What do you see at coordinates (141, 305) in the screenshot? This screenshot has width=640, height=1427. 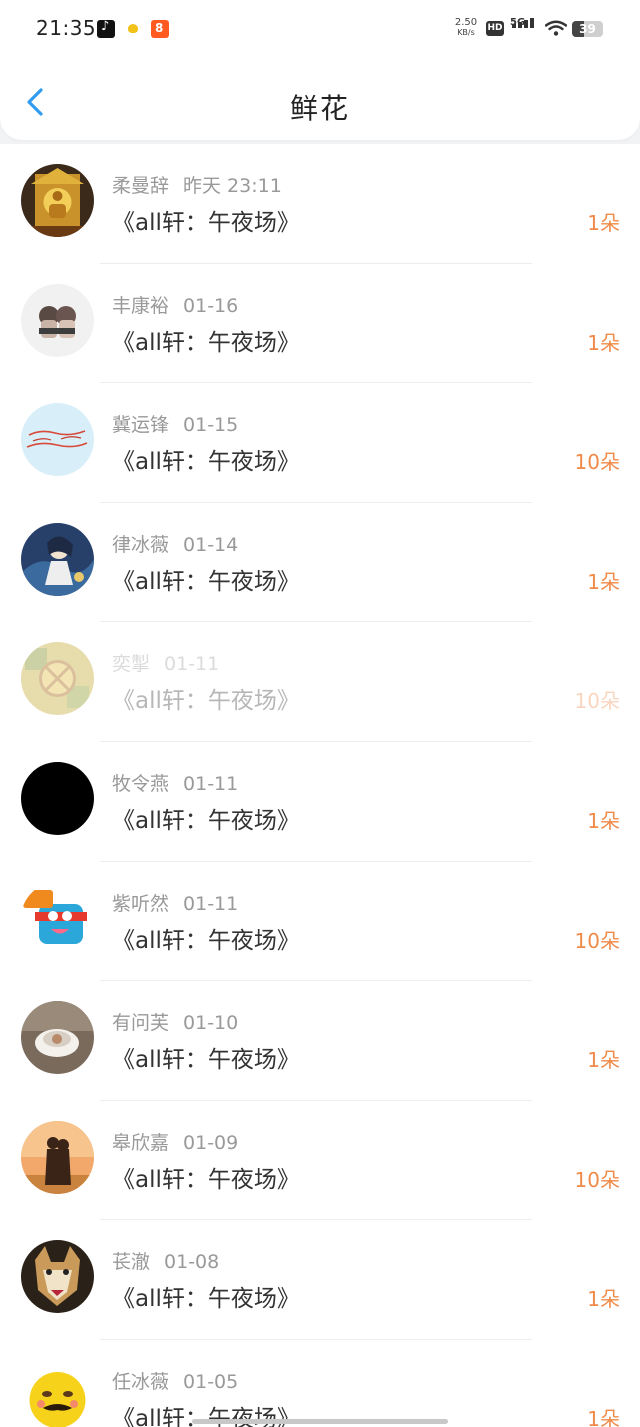 I see `user-name: 丰康裕` at bounding box center [141, 305].